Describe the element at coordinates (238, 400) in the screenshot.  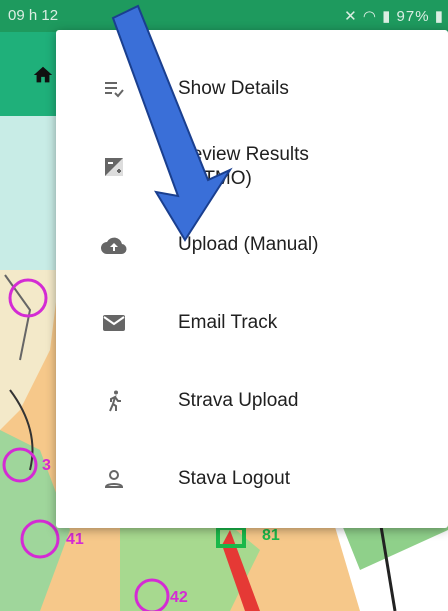
I see `menu-item-label: Strava Upload` at that location.